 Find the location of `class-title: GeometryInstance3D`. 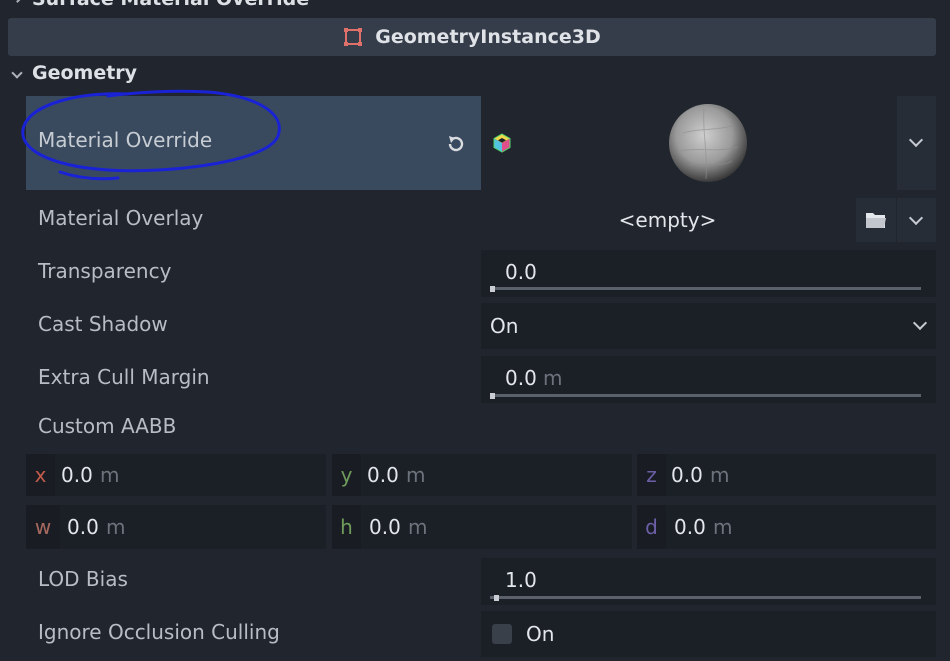

class-title: GeometryInstance3D is located at coordinates (488, 37).